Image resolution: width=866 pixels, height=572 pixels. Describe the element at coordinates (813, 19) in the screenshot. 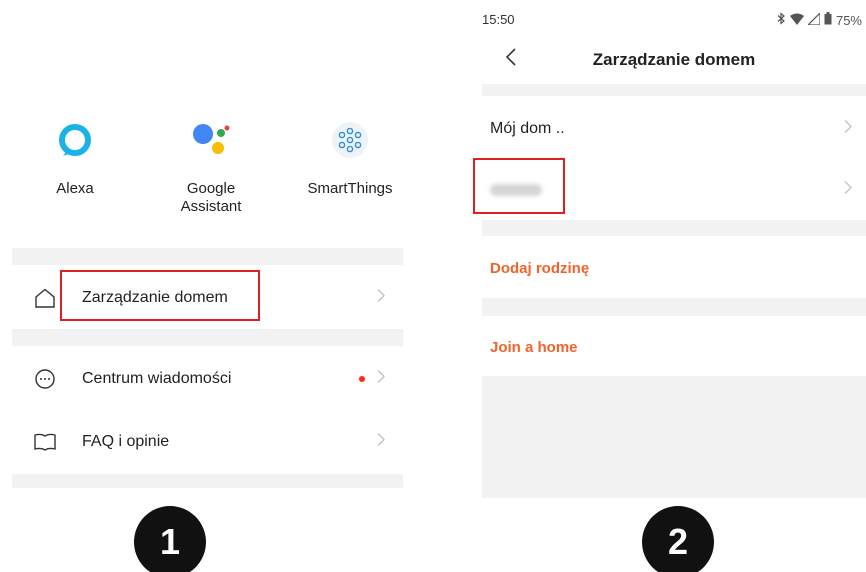

I see `signal-icon` at that location.